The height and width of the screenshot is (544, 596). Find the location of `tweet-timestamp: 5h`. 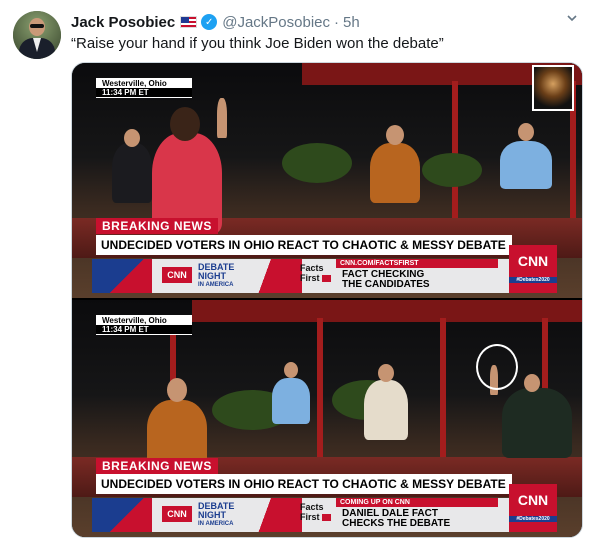

tweet-timestamp: 5h is located at coordinates (351, 22).